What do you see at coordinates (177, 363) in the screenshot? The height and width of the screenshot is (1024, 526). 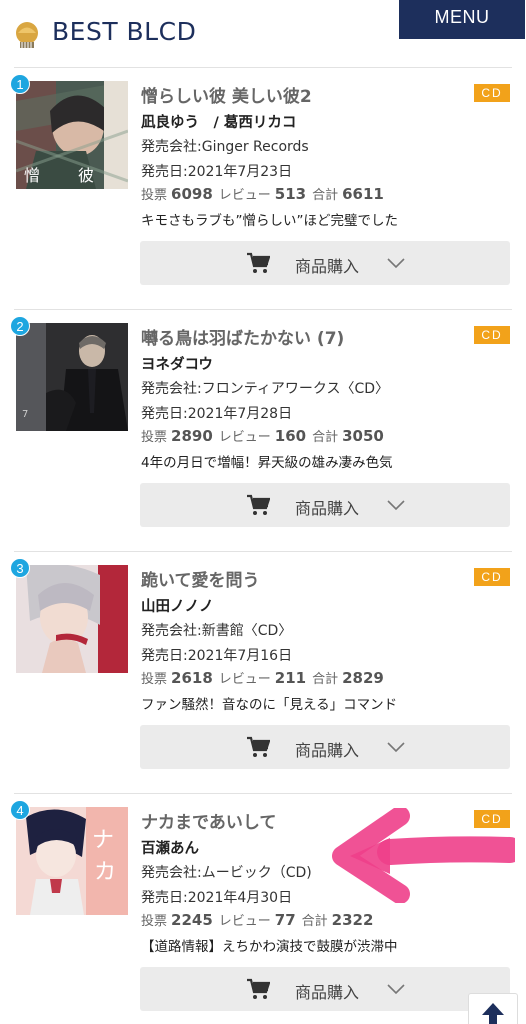 I see `item-author: ヨネダコウ` at bounding box center [177, 363].